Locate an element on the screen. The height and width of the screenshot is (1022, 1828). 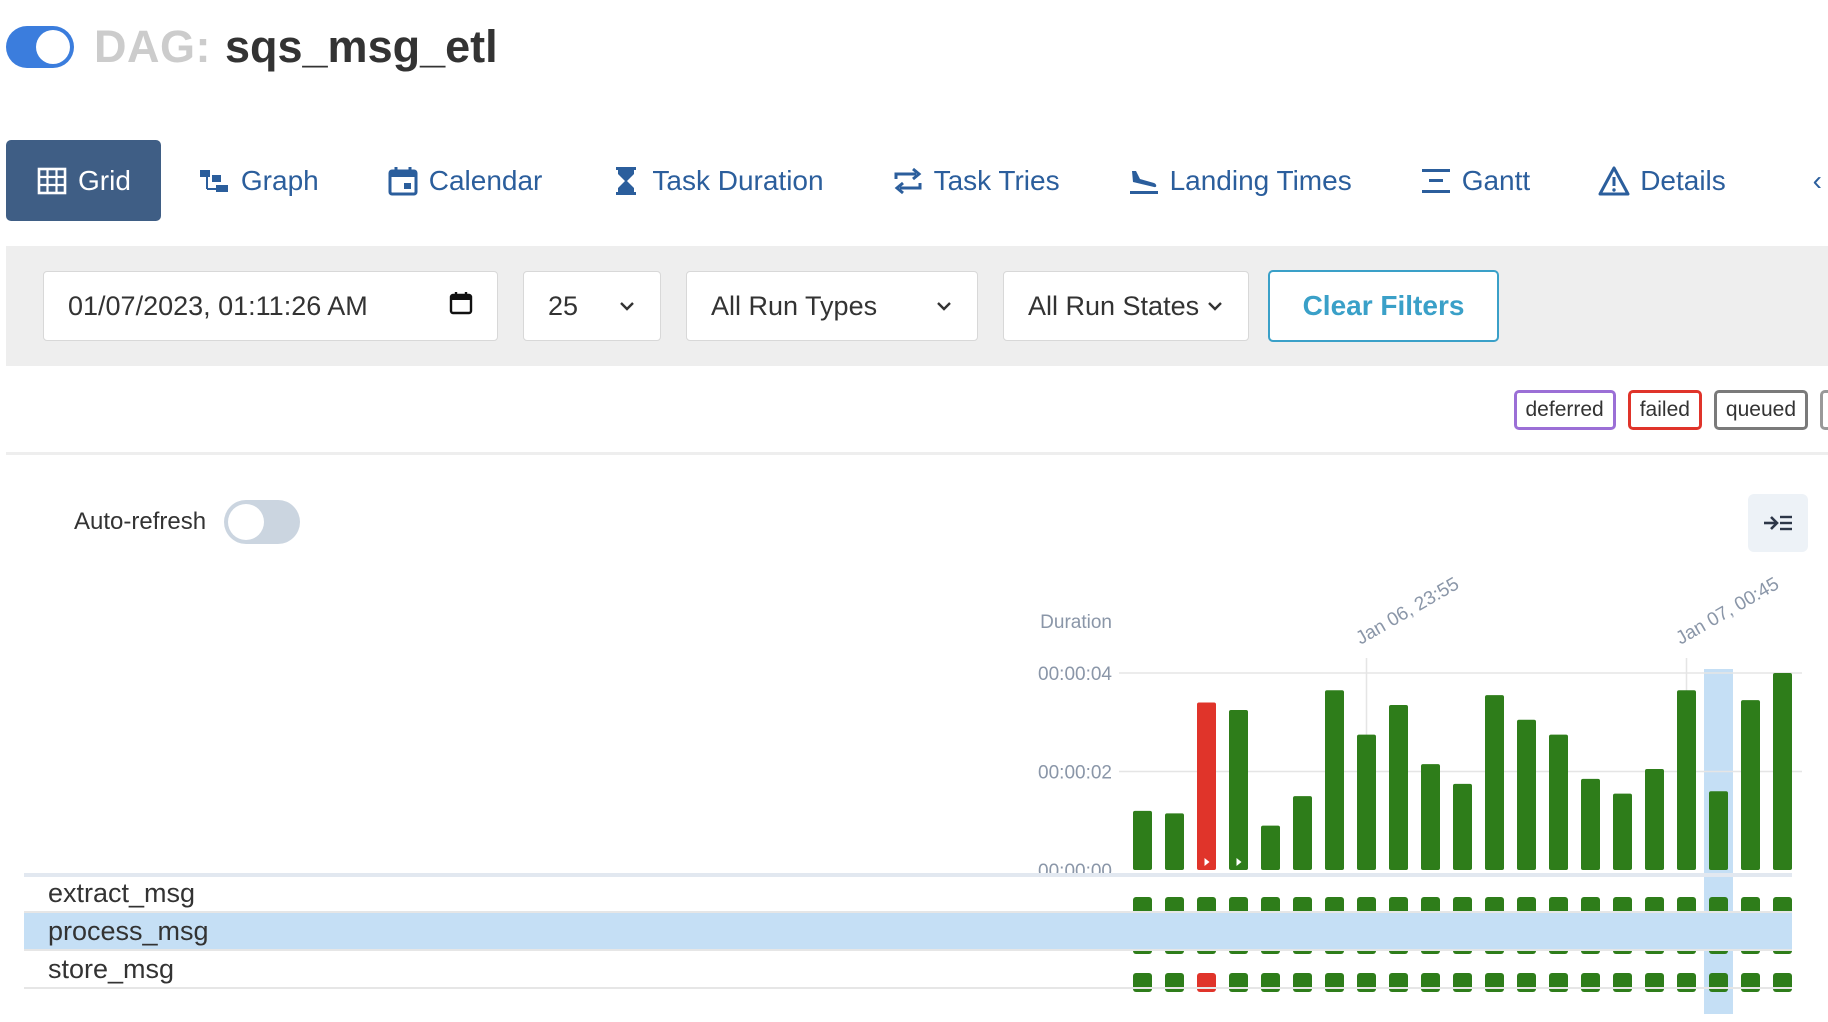
tab-graph: Graph is located at coordinates (259, 180).